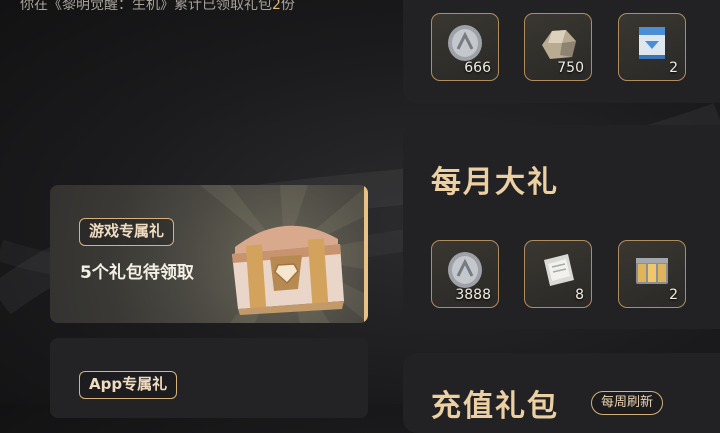 This screenshot has height=433, width=720. I want to click on claimed-notice: 你在《黎明觉醒：生机》累计已领取礼包2份, so click(157, 7).